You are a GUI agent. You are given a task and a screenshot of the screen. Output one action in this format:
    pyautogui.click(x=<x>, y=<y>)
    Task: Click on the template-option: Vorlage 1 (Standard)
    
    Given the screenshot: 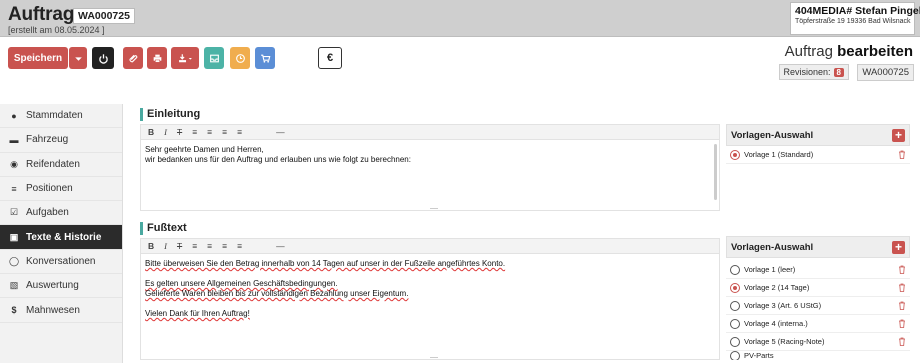 What is the action you would take?
    pyautogui.click(x=818, y=155)
    